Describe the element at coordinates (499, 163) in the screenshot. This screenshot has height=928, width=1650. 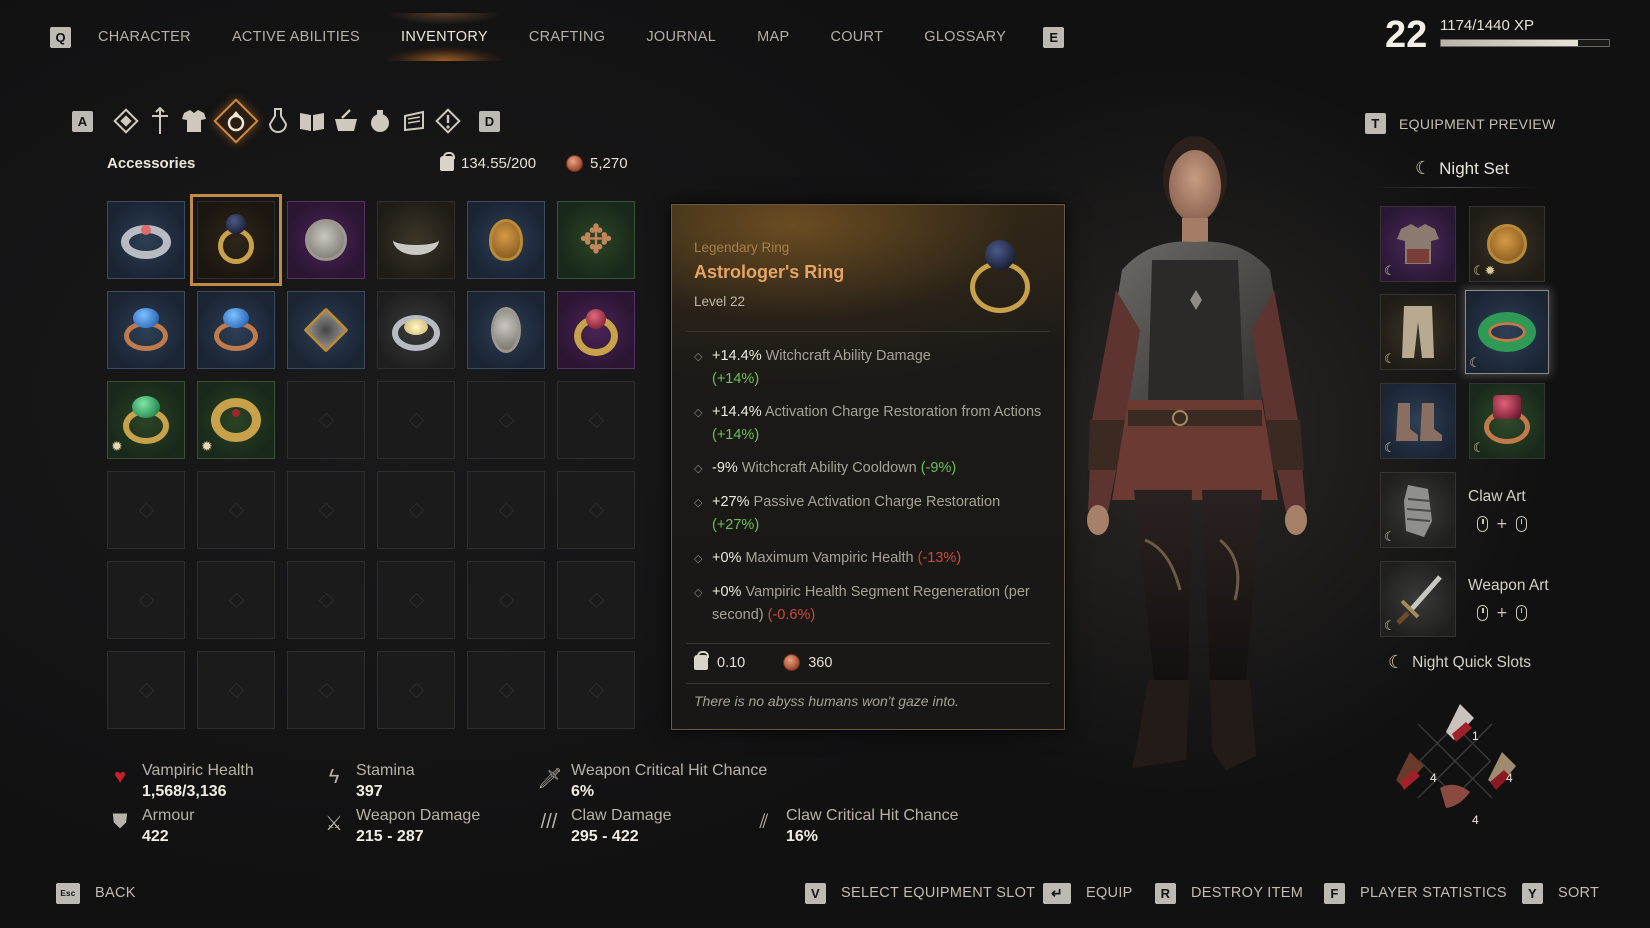
I see `carry-weight-value: 134.55/200` at that location.